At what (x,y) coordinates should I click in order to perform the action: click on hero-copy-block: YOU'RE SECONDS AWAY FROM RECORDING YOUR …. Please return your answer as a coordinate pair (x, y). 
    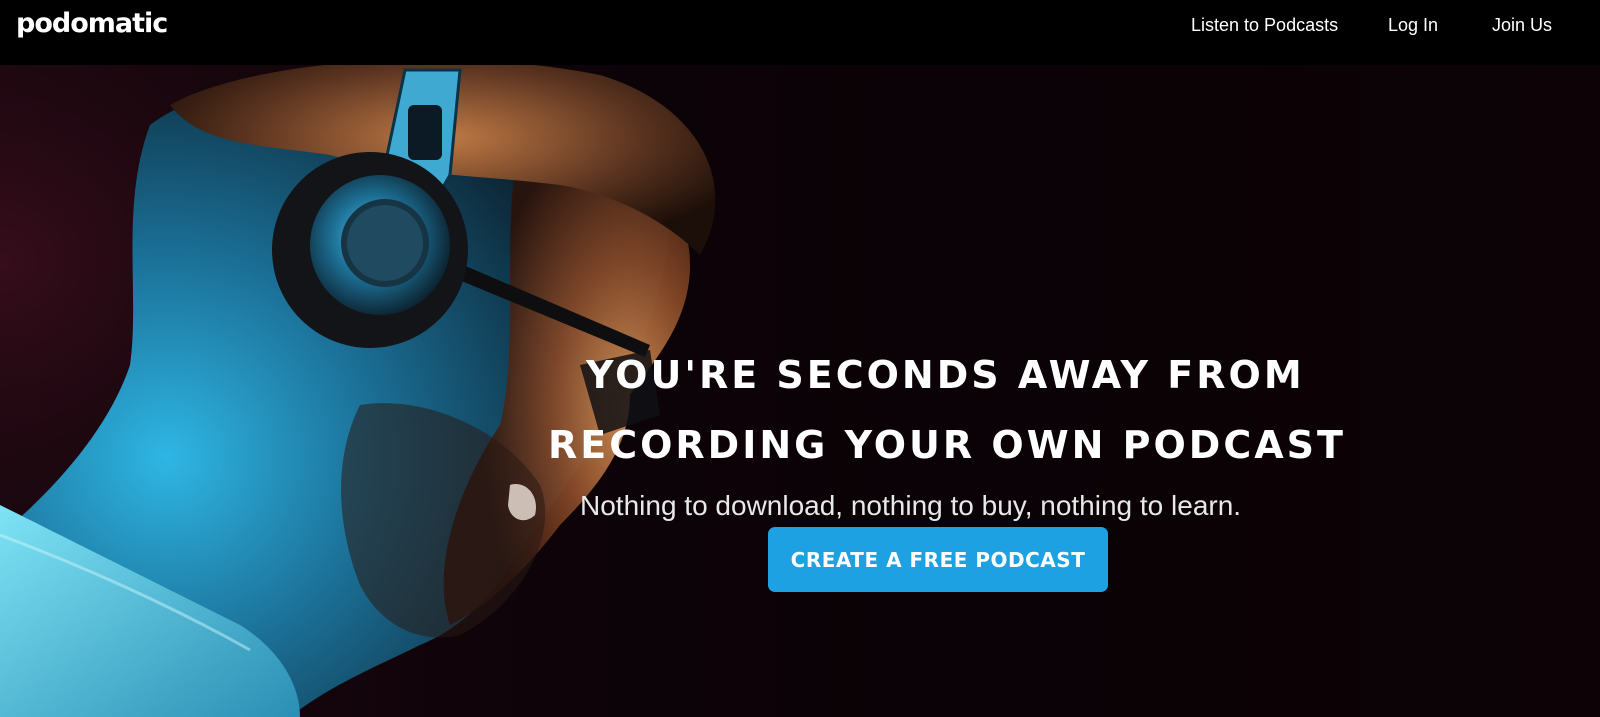
    Looking at the image, I should click on (948, 431).